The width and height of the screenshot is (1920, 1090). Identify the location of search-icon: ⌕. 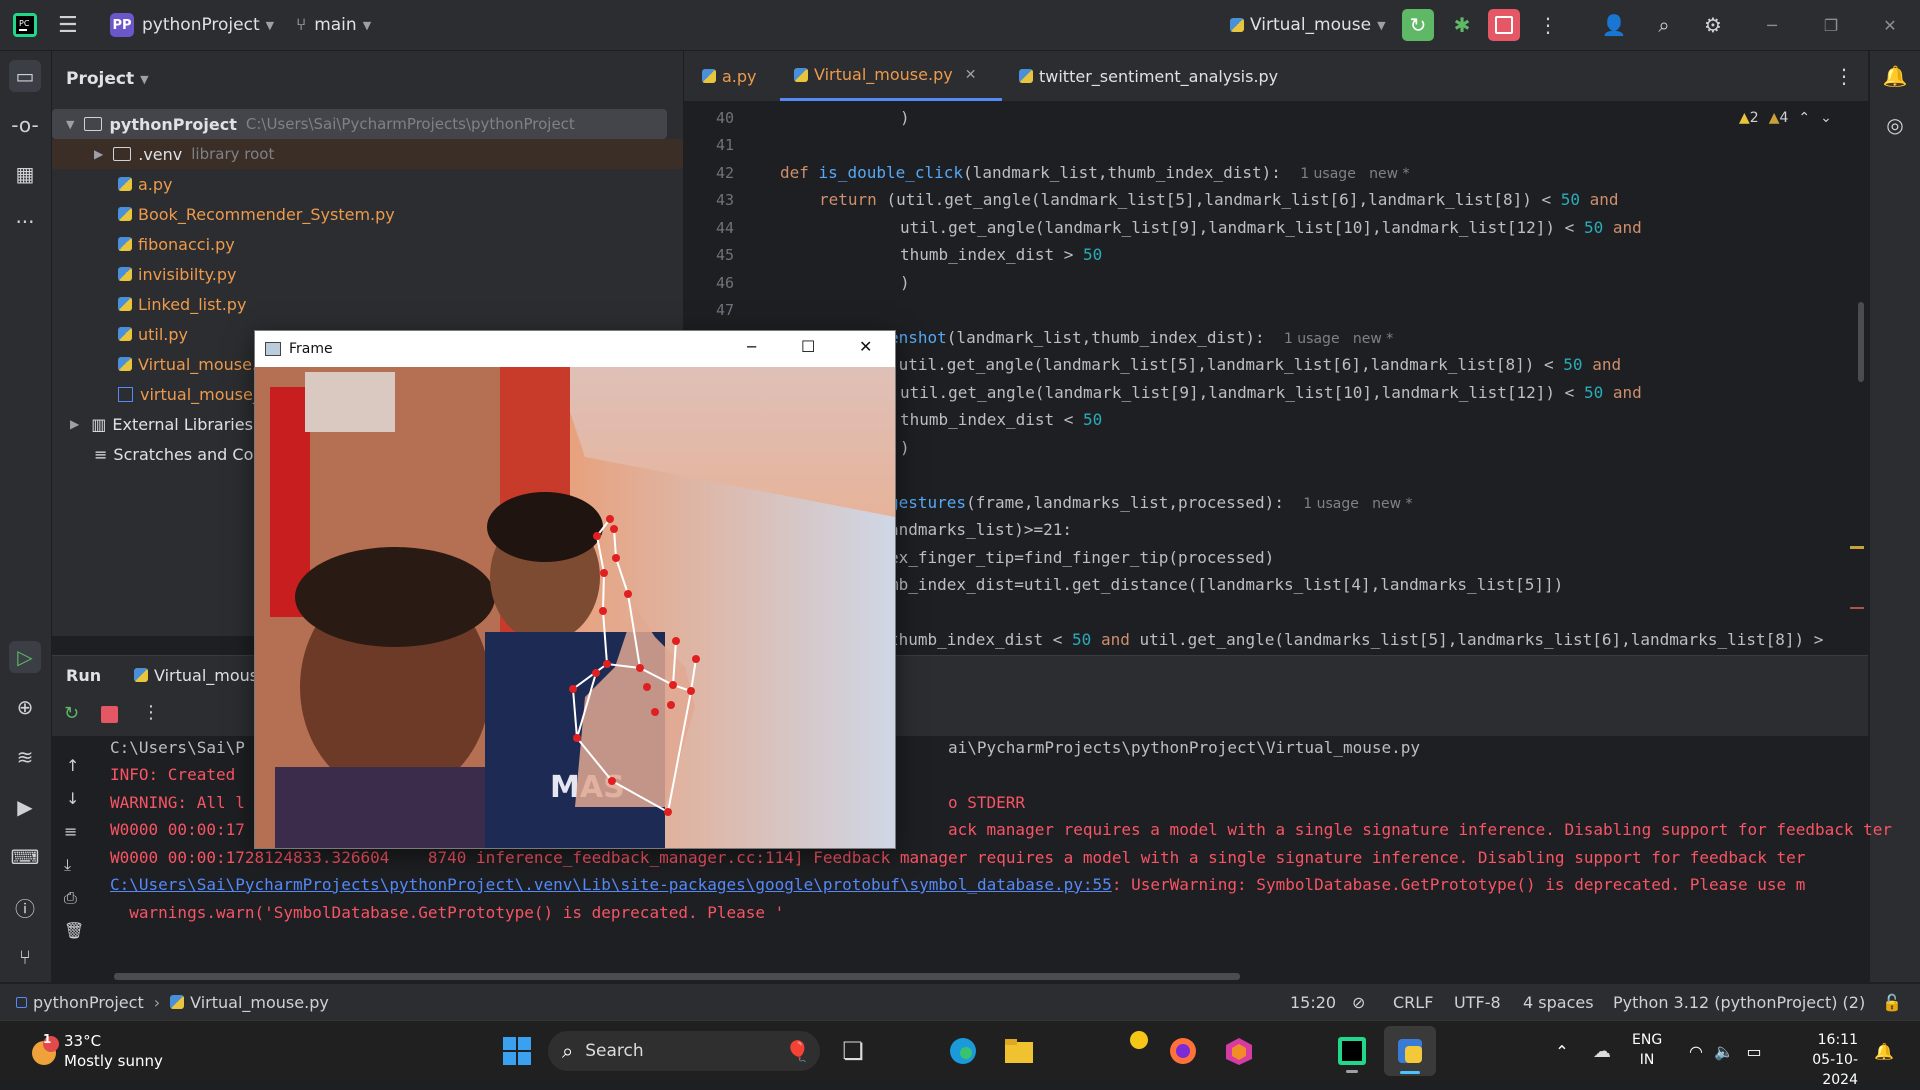
(1664, 25).